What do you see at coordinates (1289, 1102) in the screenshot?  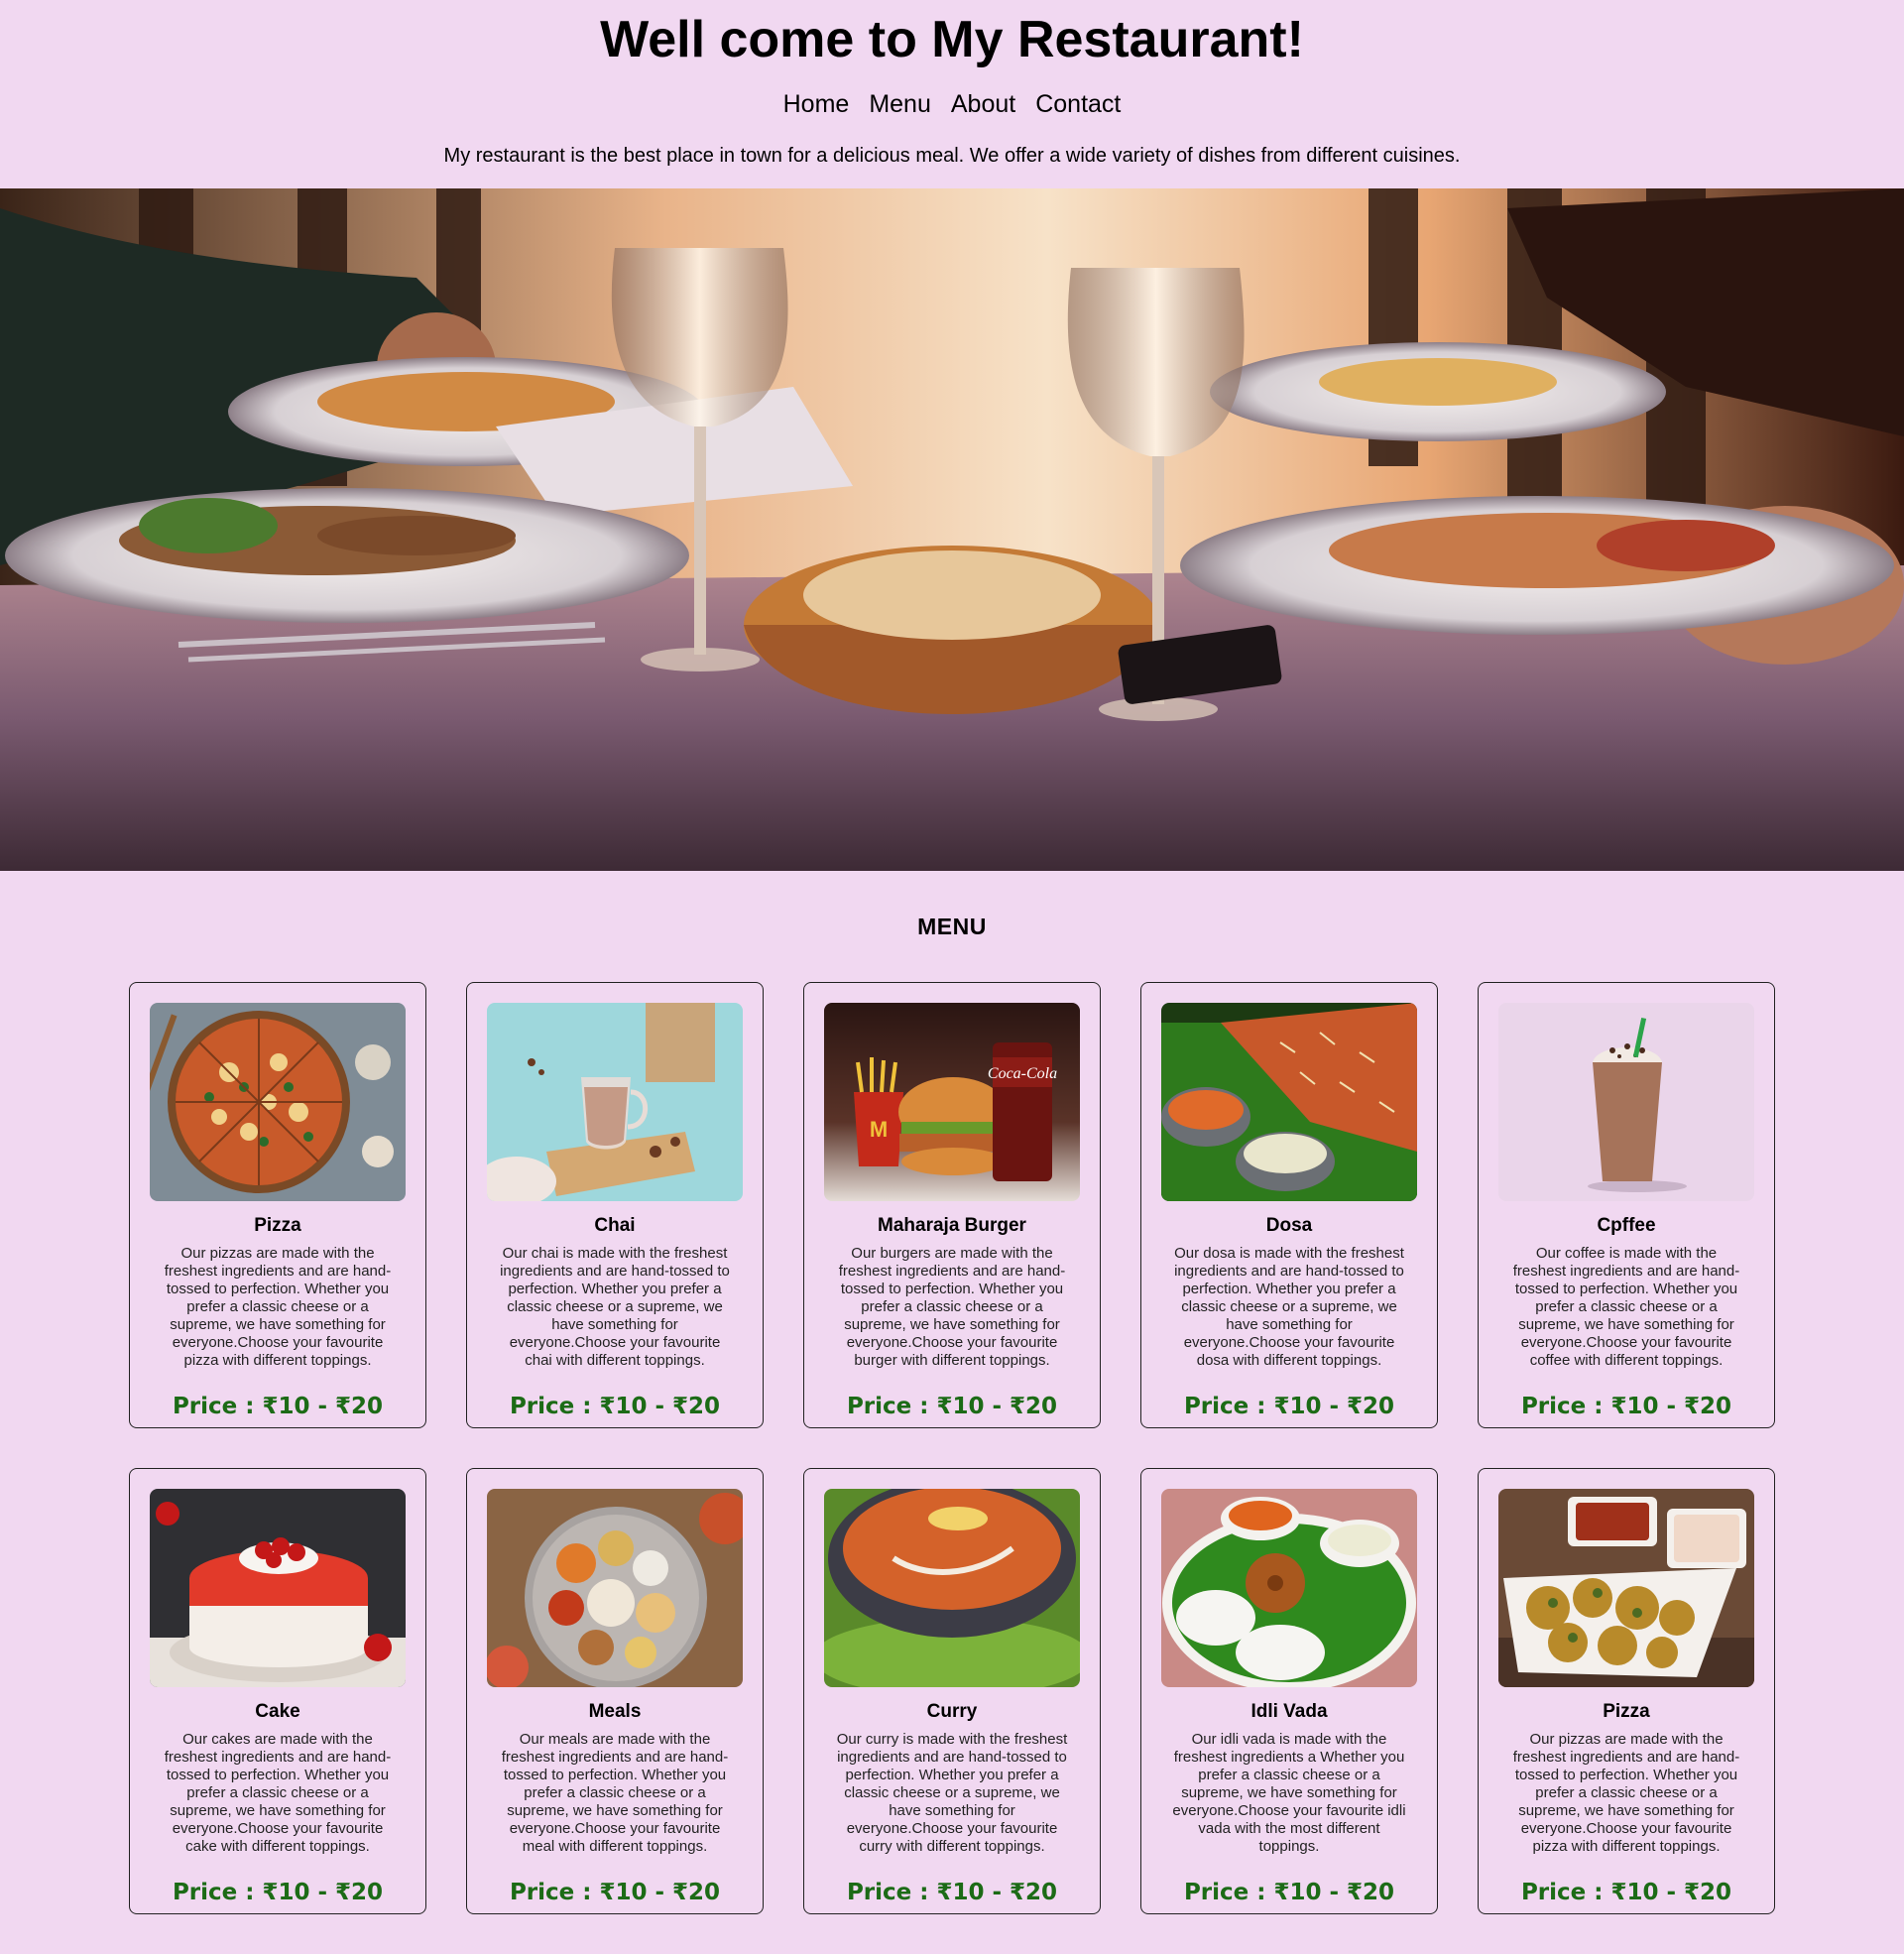 I see `dosa-image` at bounding box center [1289, 1102].